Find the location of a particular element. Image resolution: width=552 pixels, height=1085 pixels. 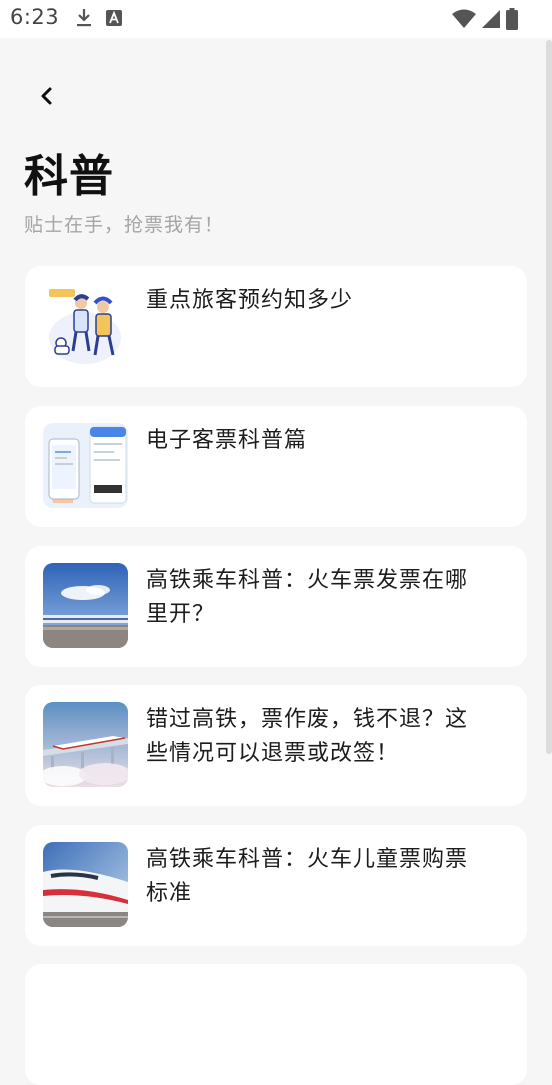

article-card: 高铁乘车科普：火车票发票在哪里开？ is located at coordinates (276, 606).